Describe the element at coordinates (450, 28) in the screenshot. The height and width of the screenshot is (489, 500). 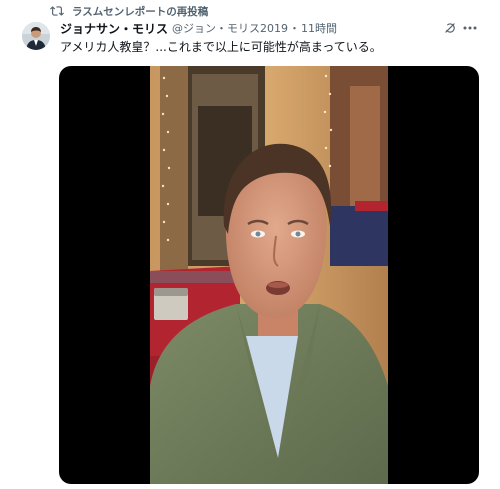
I see `grok-icon` at that location.